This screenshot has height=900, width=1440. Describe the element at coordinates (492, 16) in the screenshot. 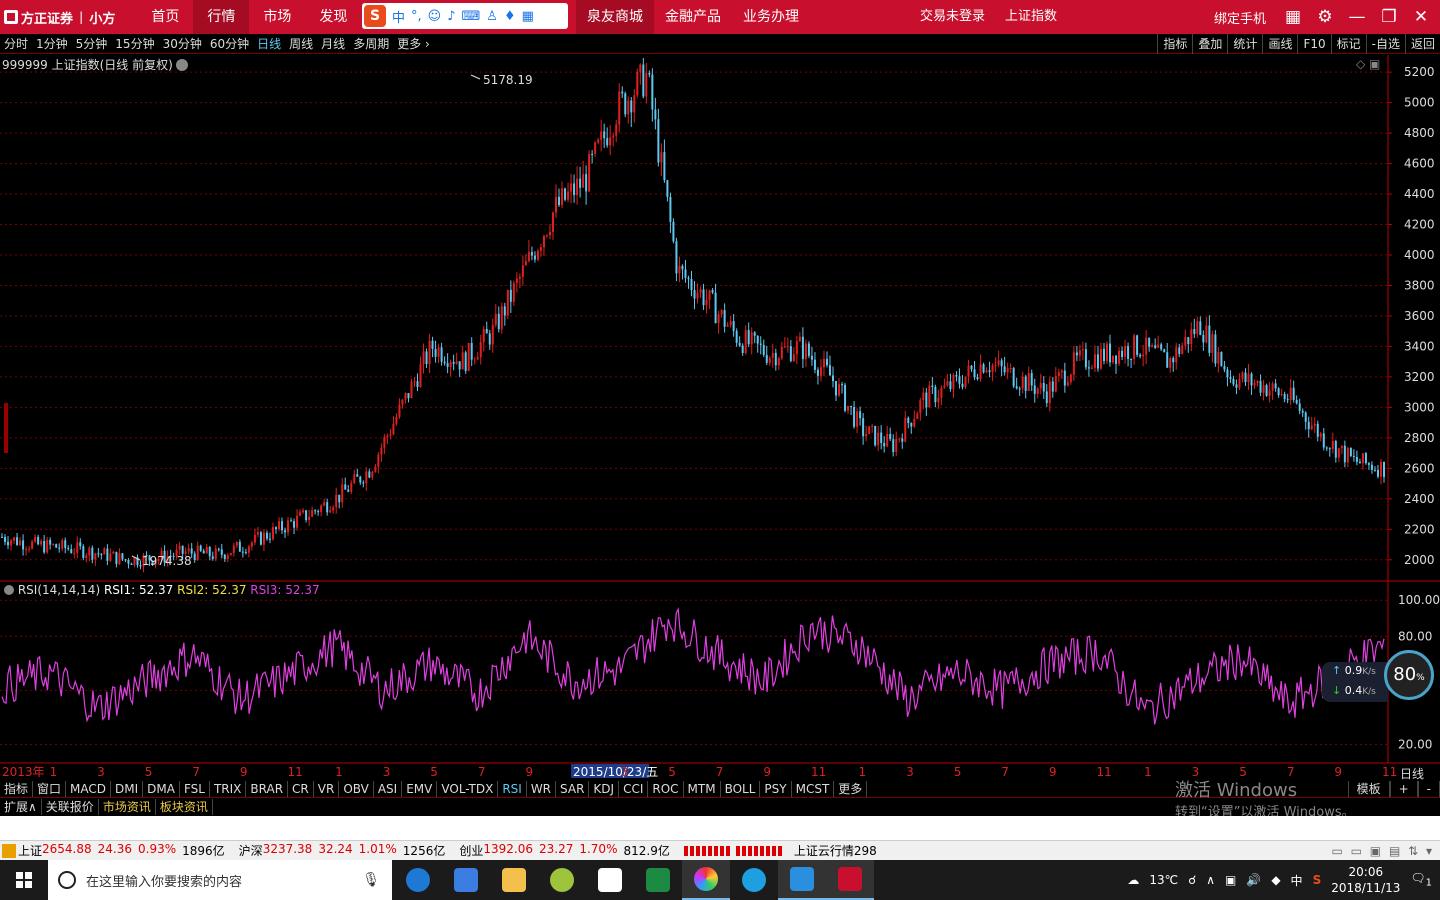

I see `user-icon: ♙` at that location.